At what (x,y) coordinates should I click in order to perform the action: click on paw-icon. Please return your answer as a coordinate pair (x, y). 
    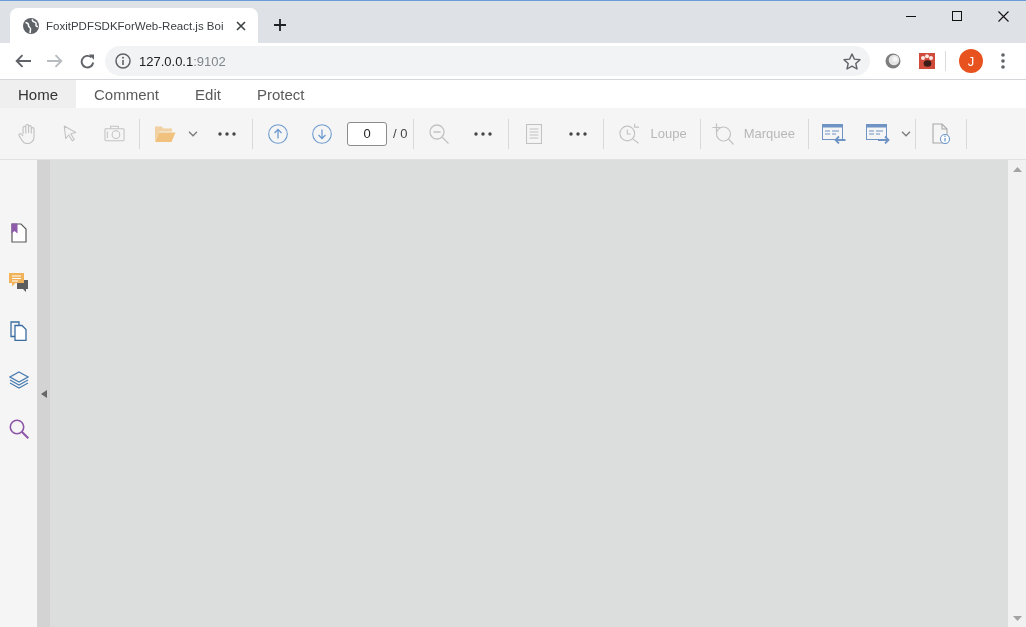
    Looking at the image, I should click on (927, 61).